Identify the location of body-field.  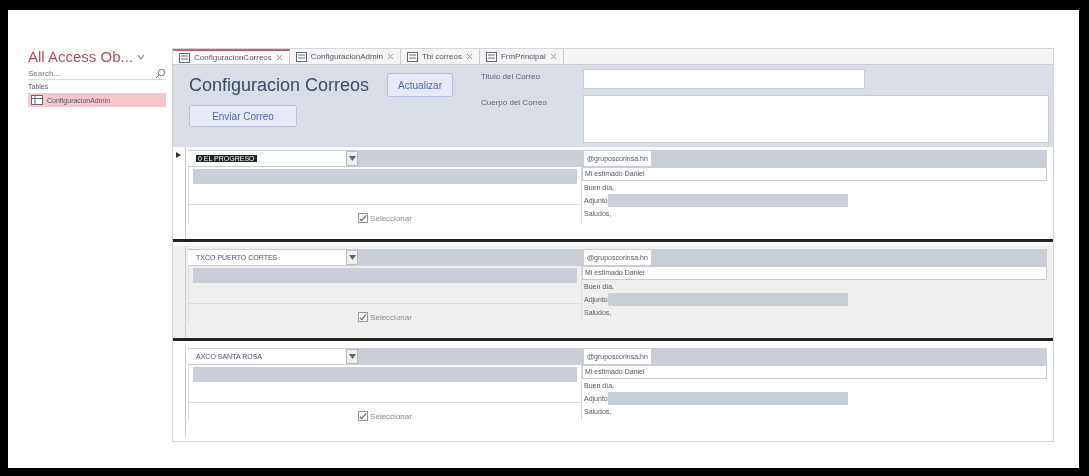
(816, 119).